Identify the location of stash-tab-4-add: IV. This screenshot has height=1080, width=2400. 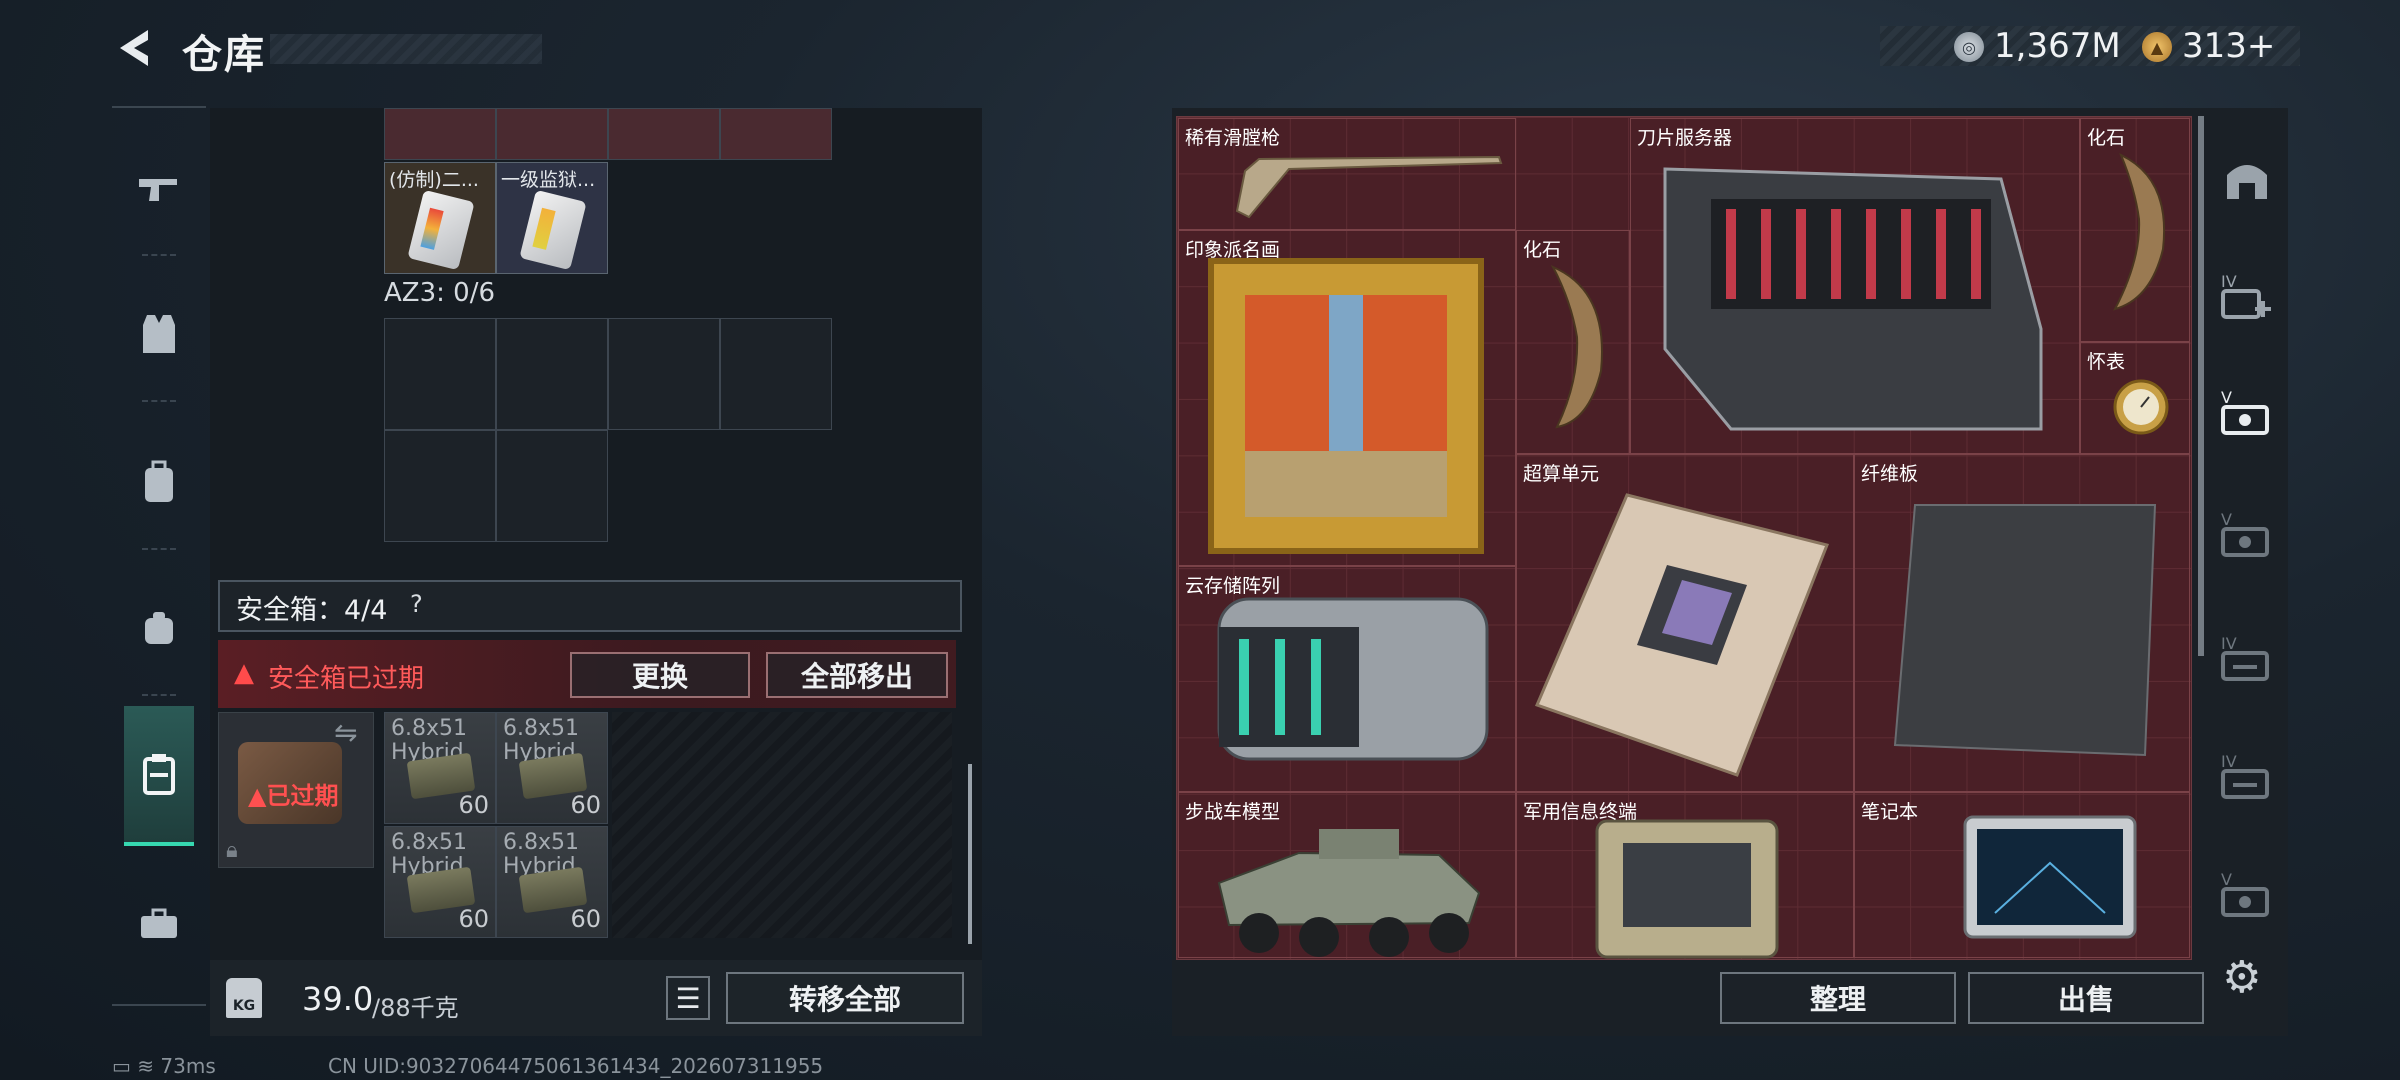
(2247, 297).